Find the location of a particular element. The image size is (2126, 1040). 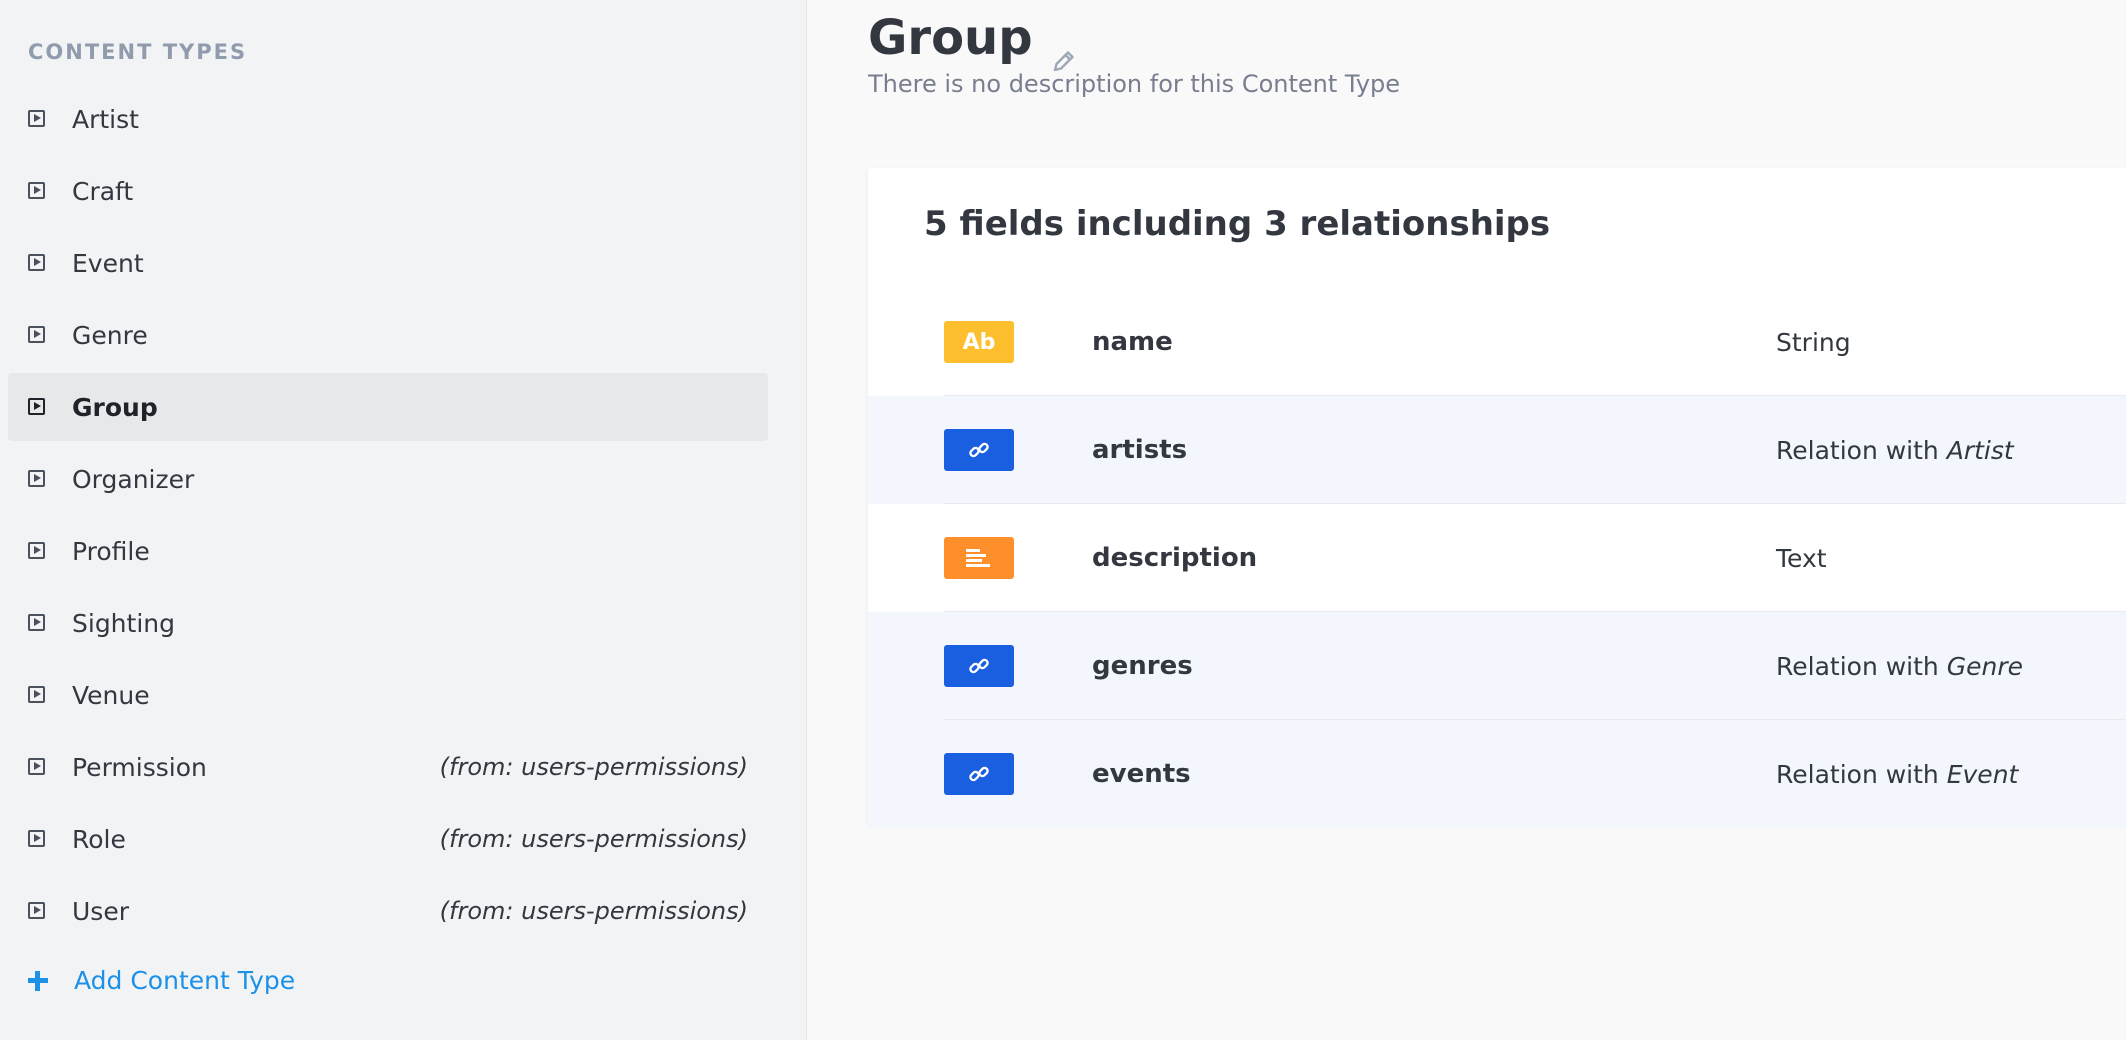

content-type-label: User is located at coordinates (100, 911).